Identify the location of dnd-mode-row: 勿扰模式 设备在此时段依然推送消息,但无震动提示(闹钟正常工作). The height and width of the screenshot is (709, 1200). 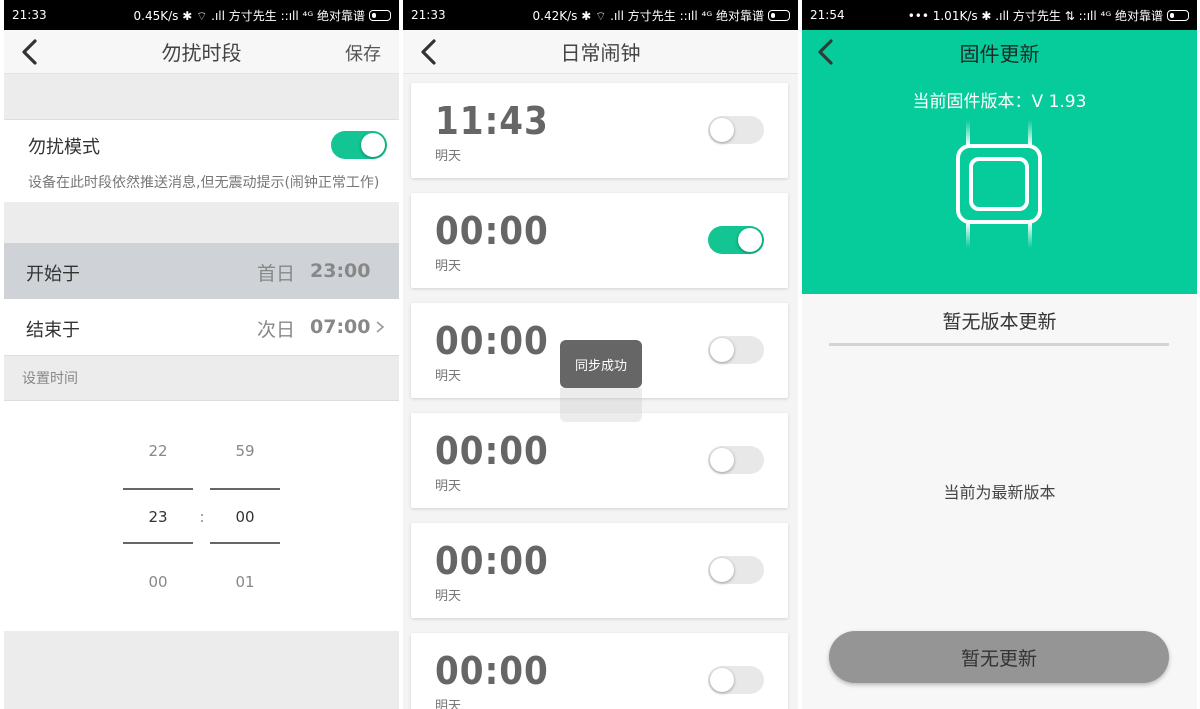
(201, 161).